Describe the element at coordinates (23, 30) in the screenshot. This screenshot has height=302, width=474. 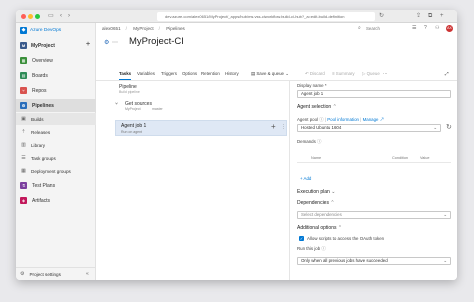
I see `azure-devops-logo-icon: ◆` at that location.